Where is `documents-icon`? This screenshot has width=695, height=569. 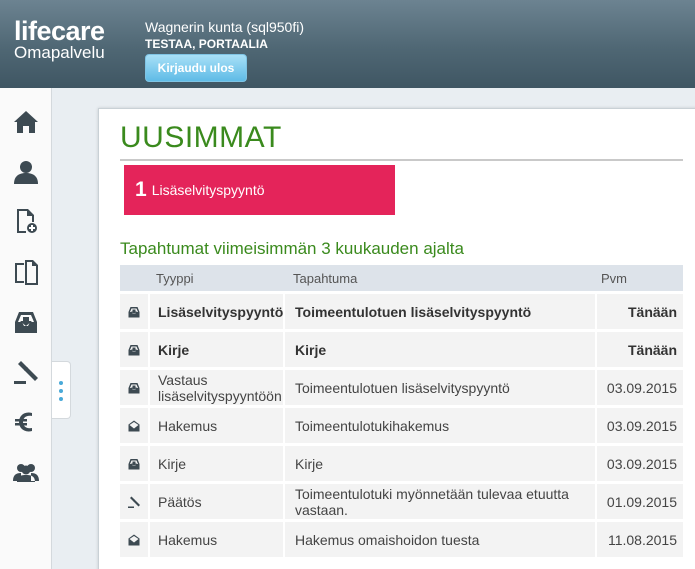
documents-icon is located at coordinates (26, 272).